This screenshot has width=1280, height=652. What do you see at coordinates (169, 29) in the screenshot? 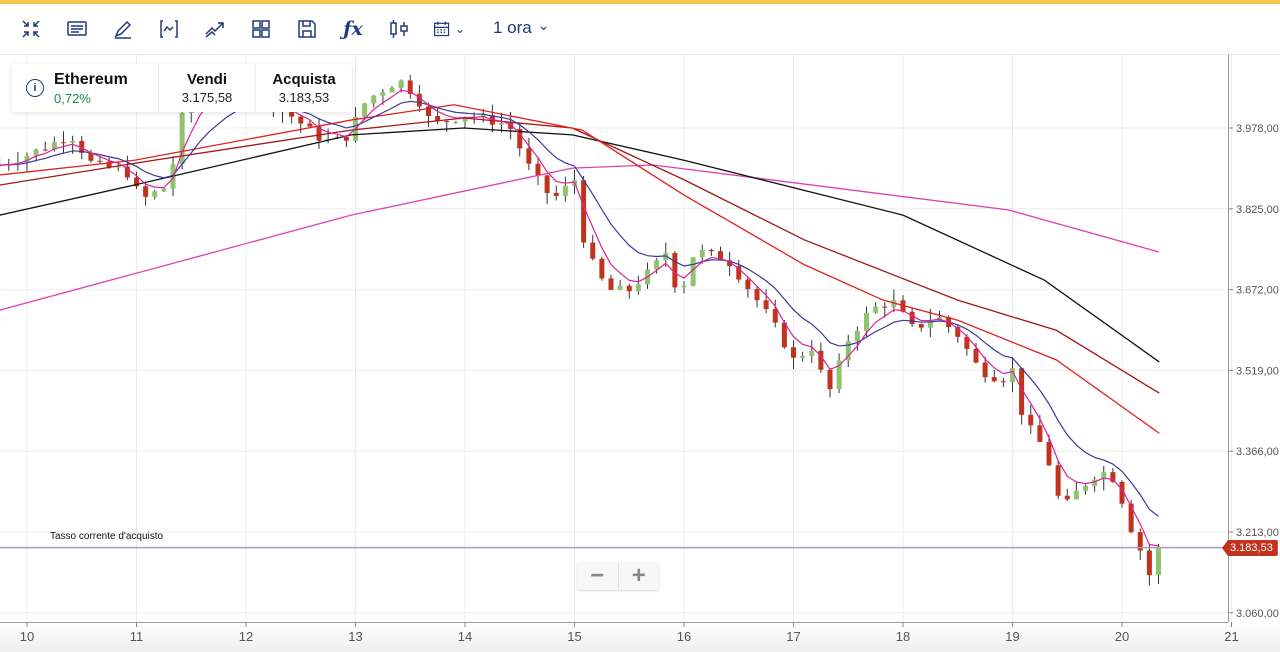
I see `indicator-icon` at bounding box center [169, 29].